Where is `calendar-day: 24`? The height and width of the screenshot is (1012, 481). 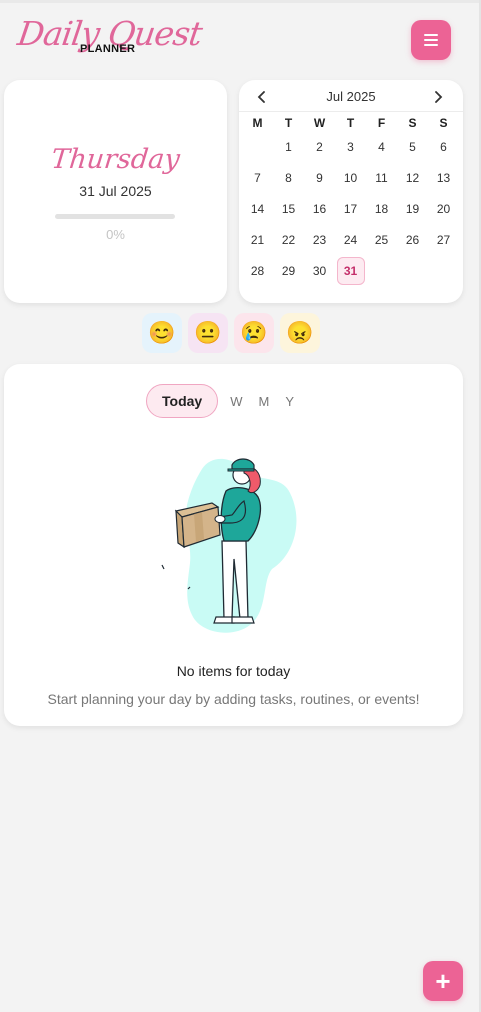 calendar-day: 24 is located at coordinates (350, 239).